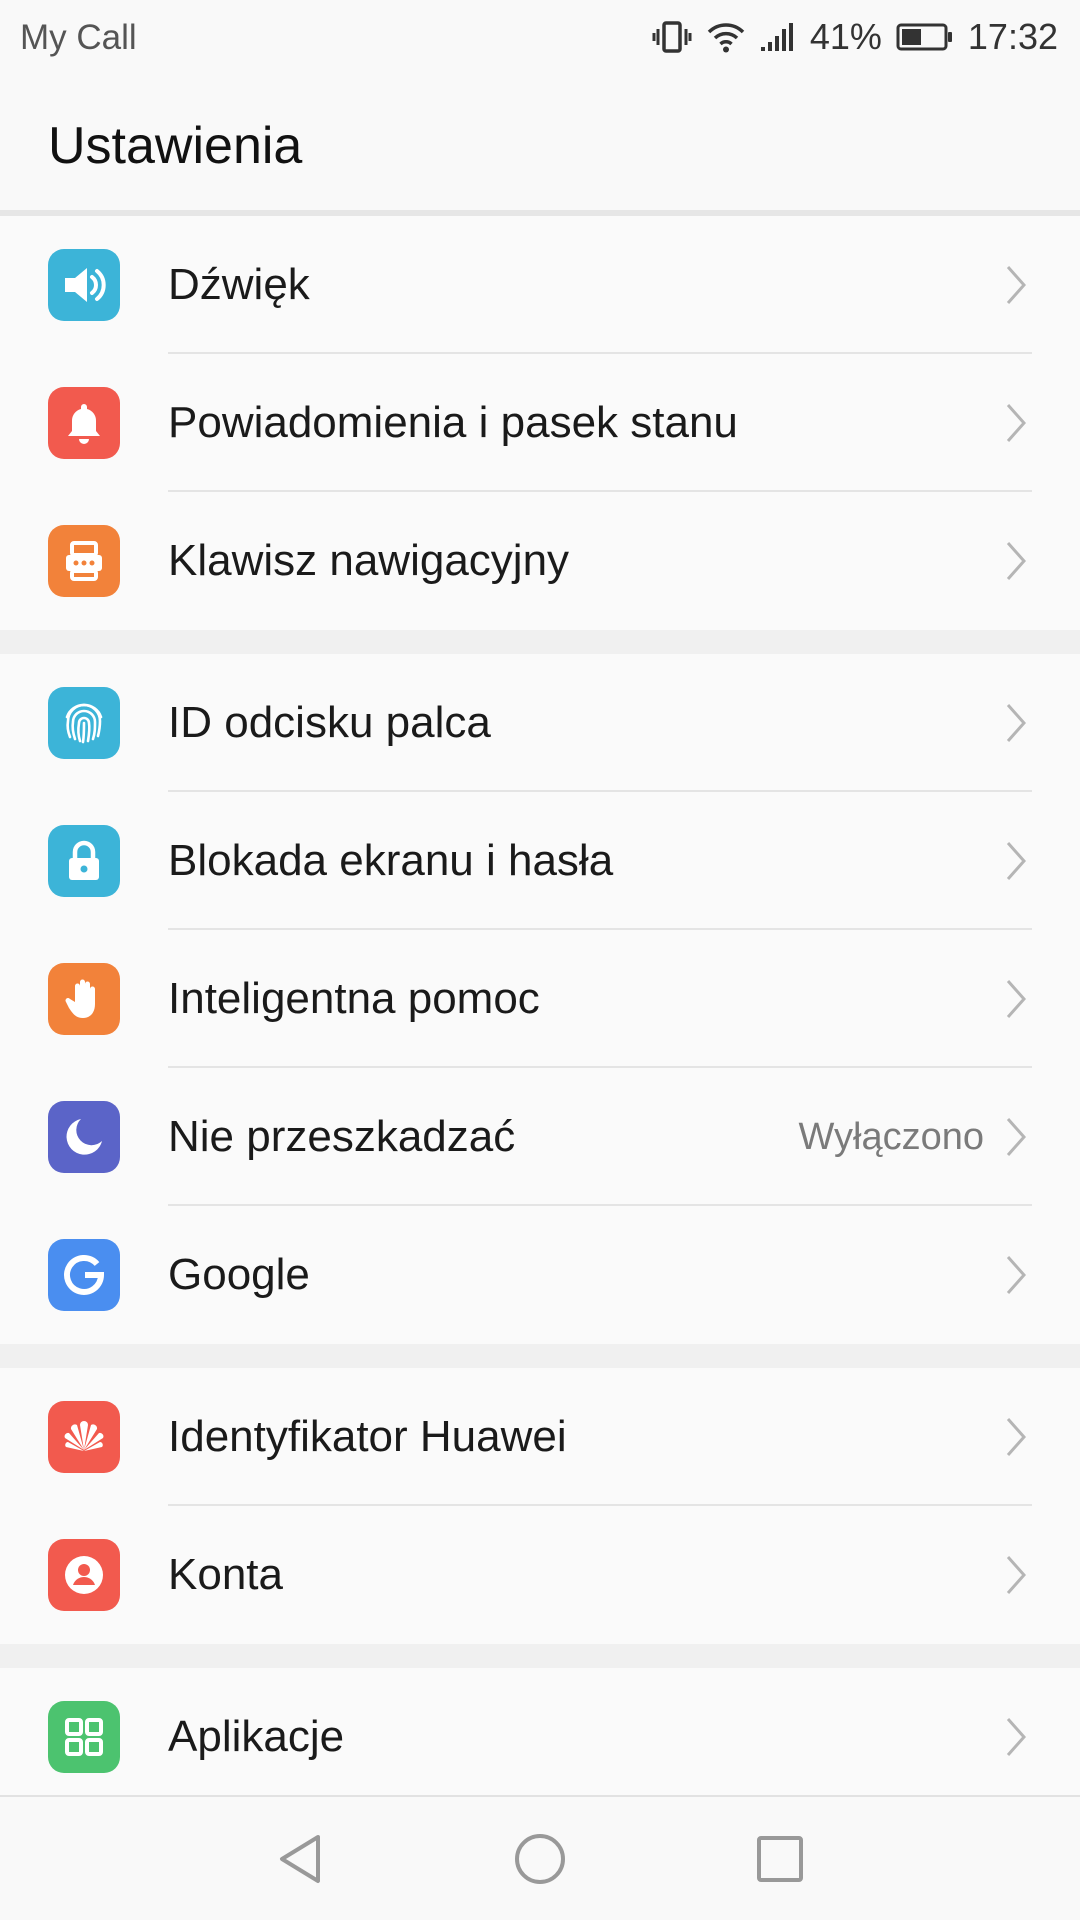 This screenshot has width=1080, height=1920. I want to click on settings-item-navigation-key: Klawisz nawigacyjny, so click(540, 561).